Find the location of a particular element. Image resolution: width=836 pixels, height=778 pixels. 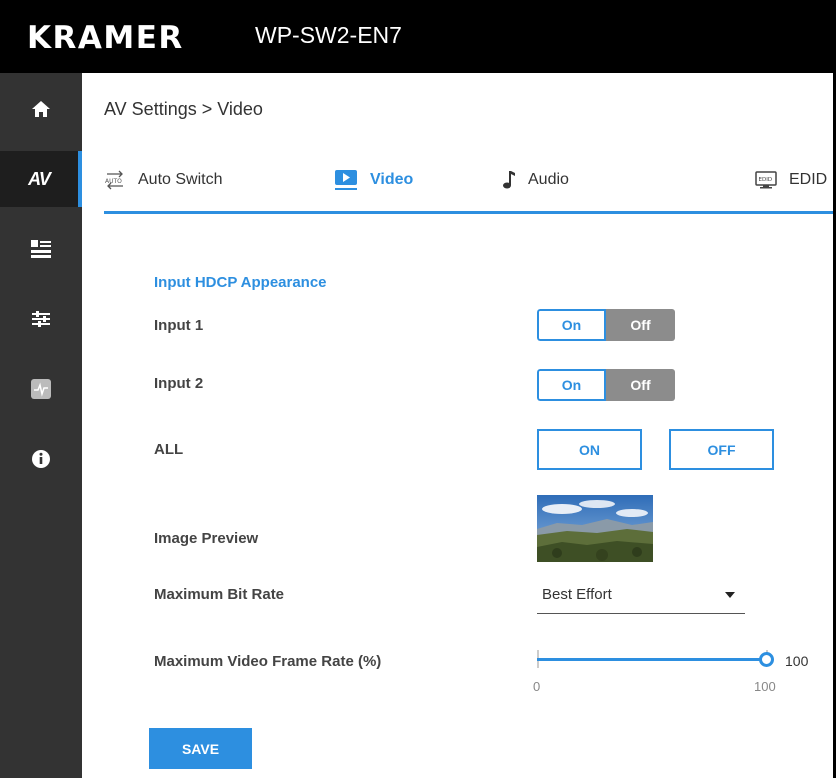

sidebar-item-device-settings is located at coordinates (41, 249).